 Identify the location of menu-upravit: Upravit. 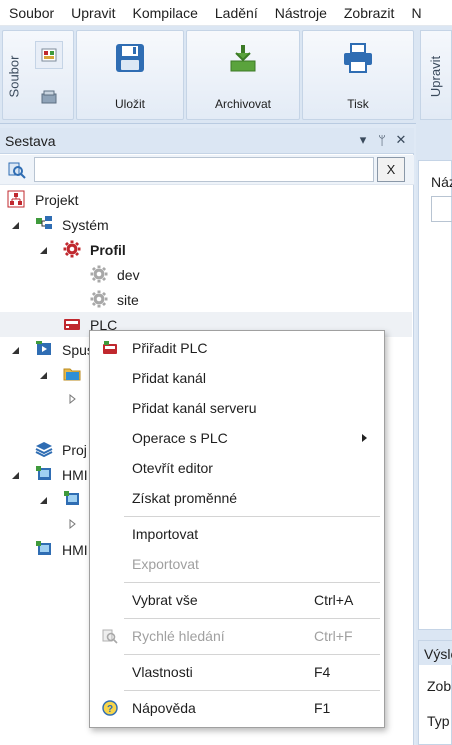
(92, 13).